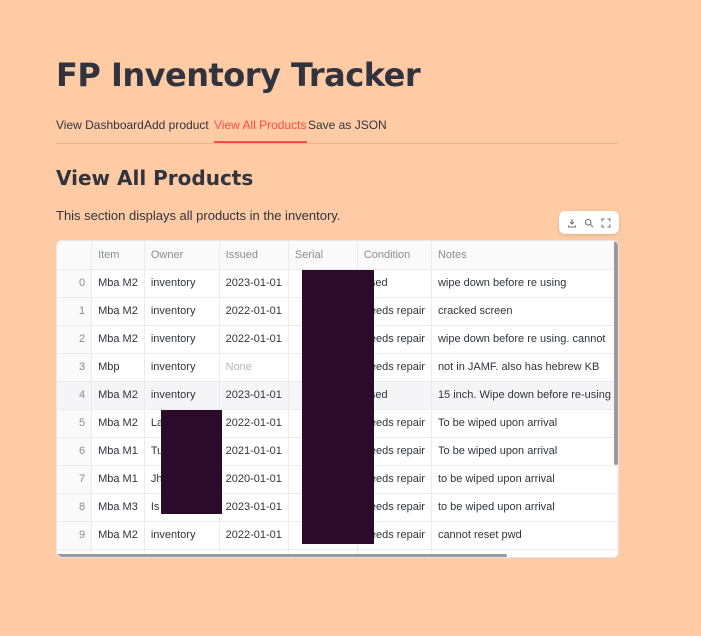  Describe the element at coordinates (394, 255) in the screenshot. I see `column-header: Condition` at that location.